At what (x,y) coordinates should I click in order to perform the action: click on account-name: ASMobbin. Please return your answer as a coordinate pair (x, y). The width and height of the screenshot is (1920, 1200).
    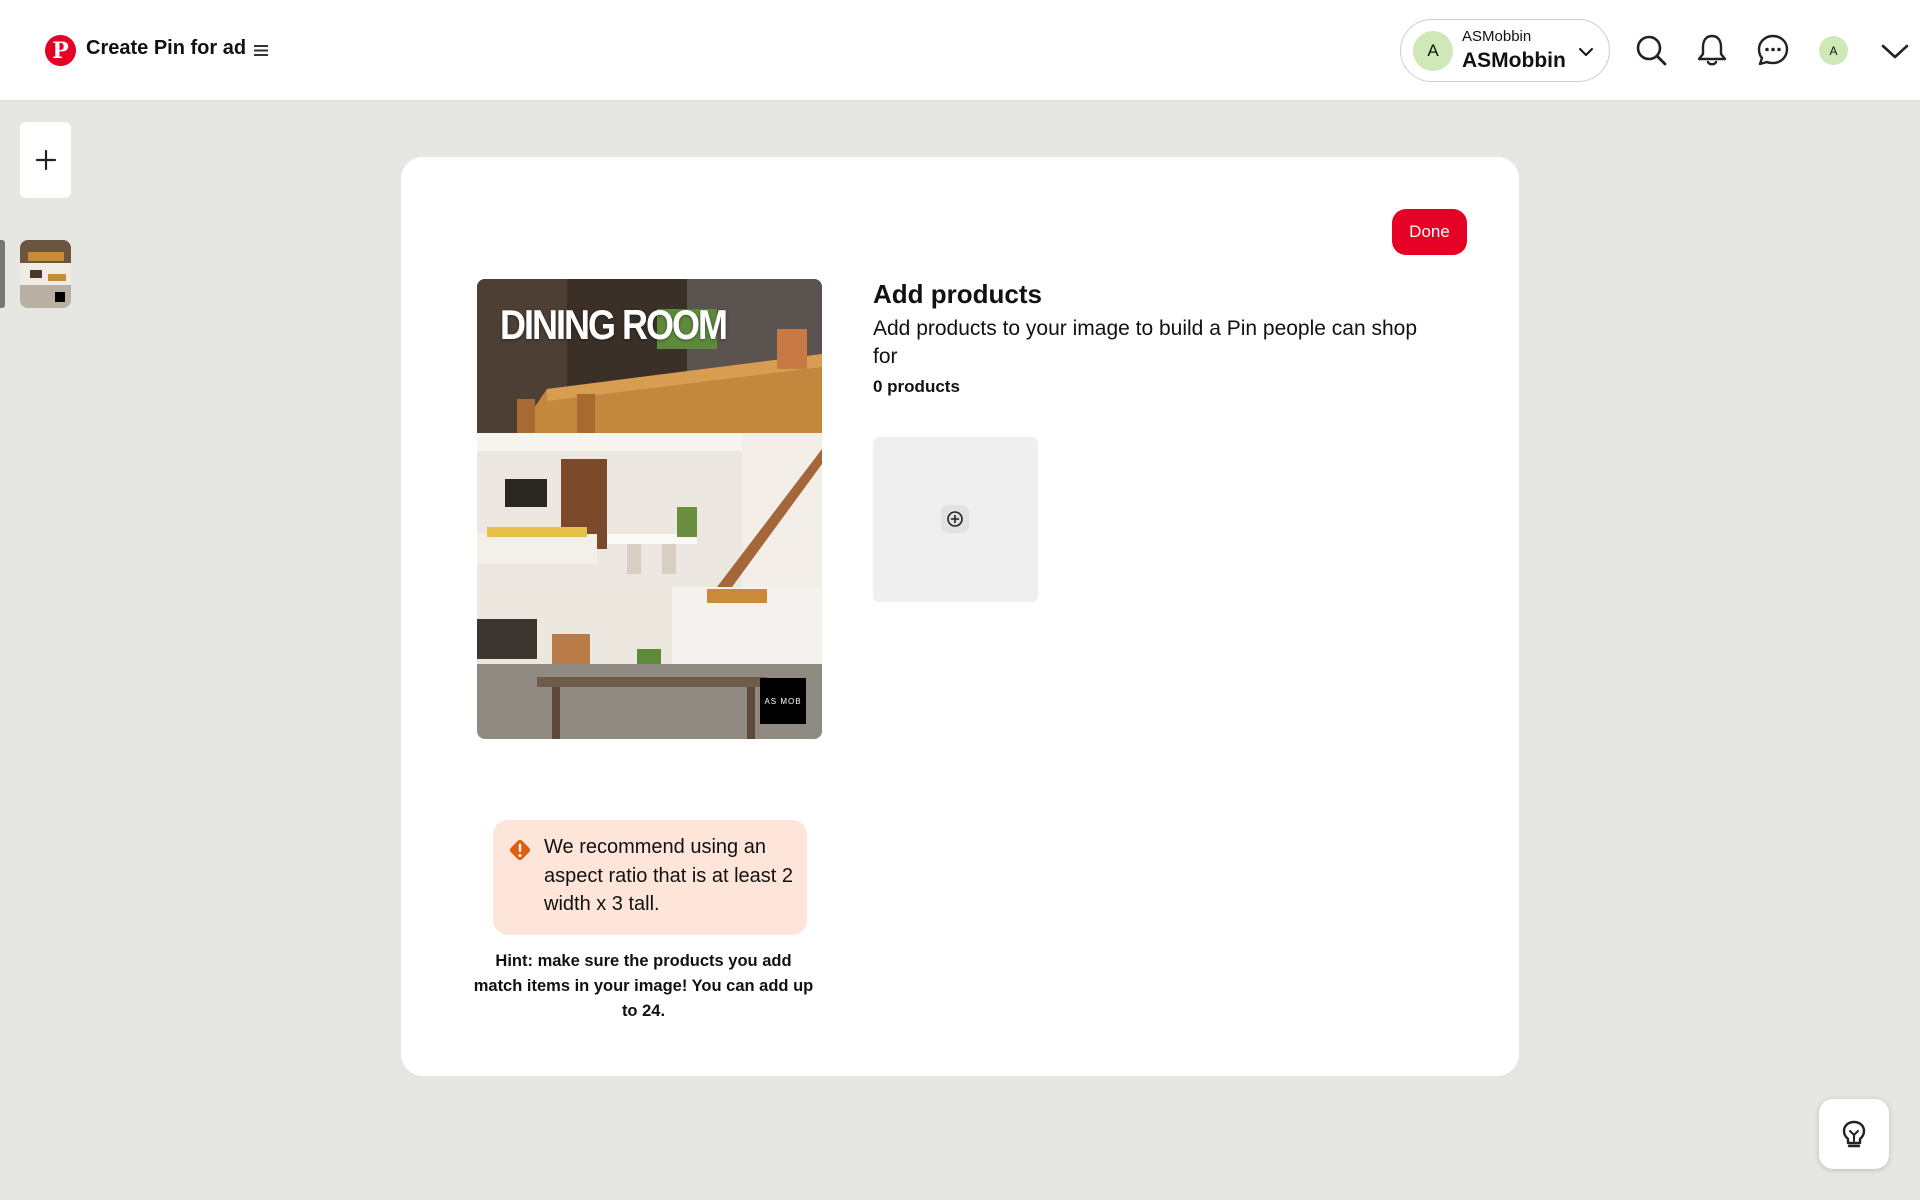
    Looking at the image, I should click on (1514, 60).